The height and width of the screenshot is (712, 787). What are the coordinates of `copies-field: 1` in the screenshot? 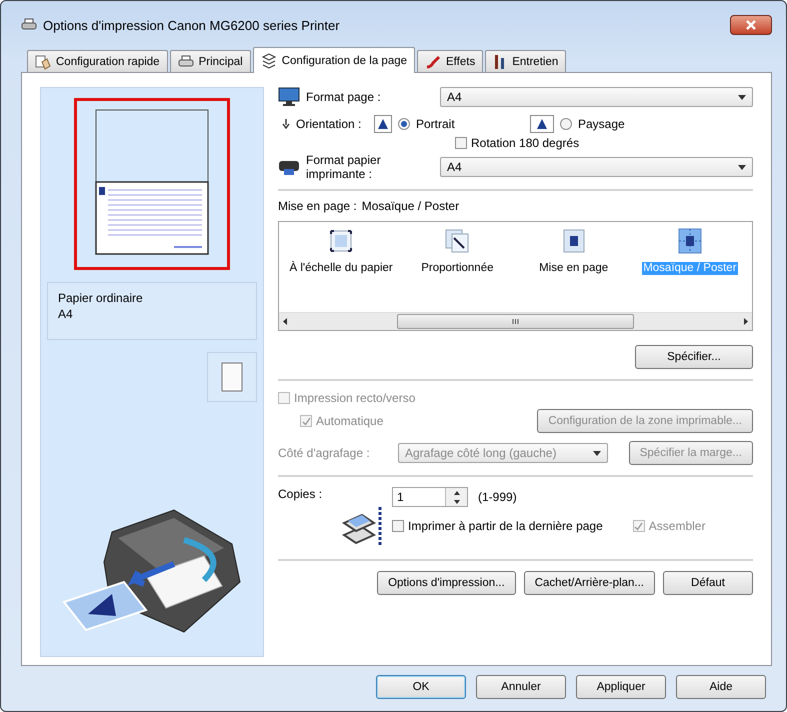 It's located at (430, 497).